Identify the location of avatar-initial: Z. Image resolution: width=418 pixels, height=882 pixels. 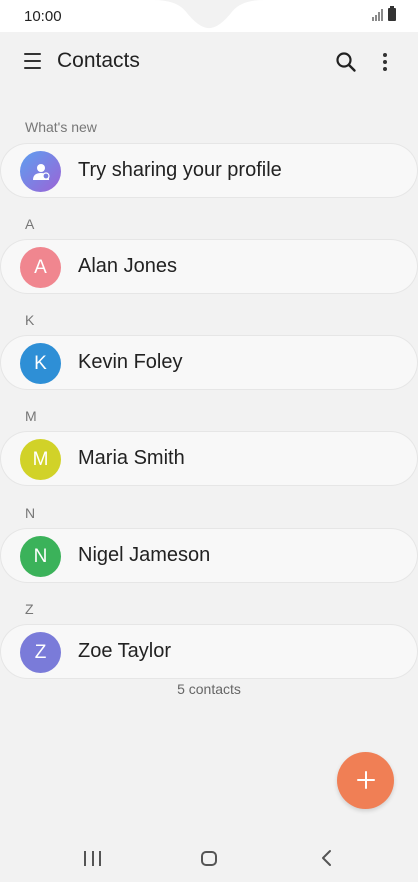
(40, 652).